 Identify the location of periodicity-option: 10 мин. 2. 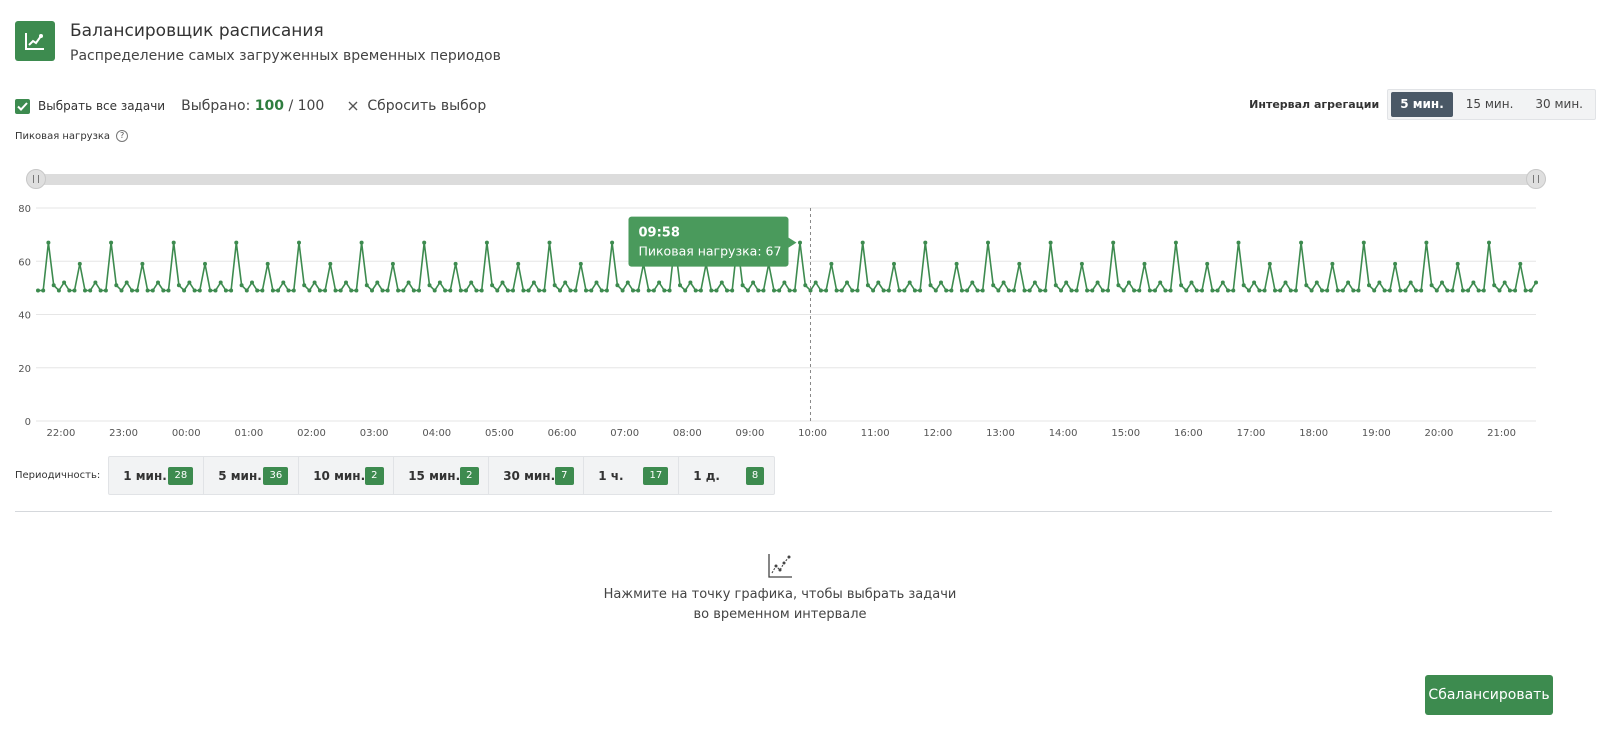
(347, 475).